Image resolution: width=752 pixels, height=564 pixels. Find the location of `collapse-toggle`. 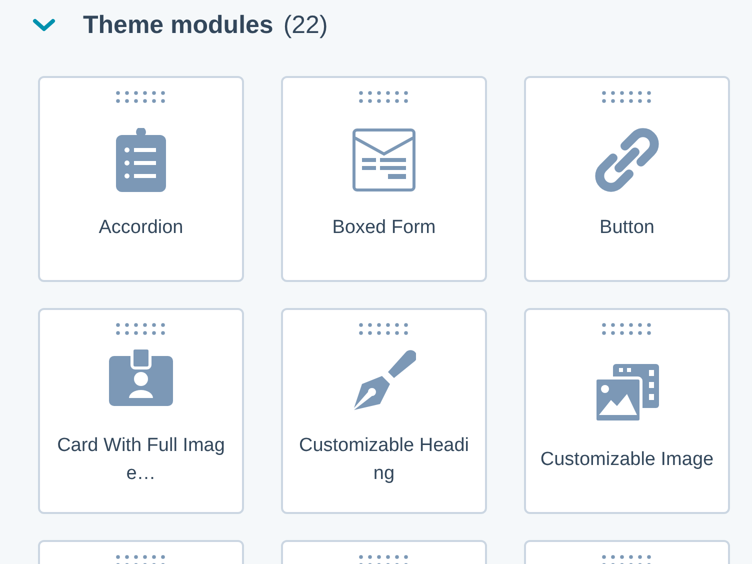

collapse-toggle is located at coordinates (44, 25).